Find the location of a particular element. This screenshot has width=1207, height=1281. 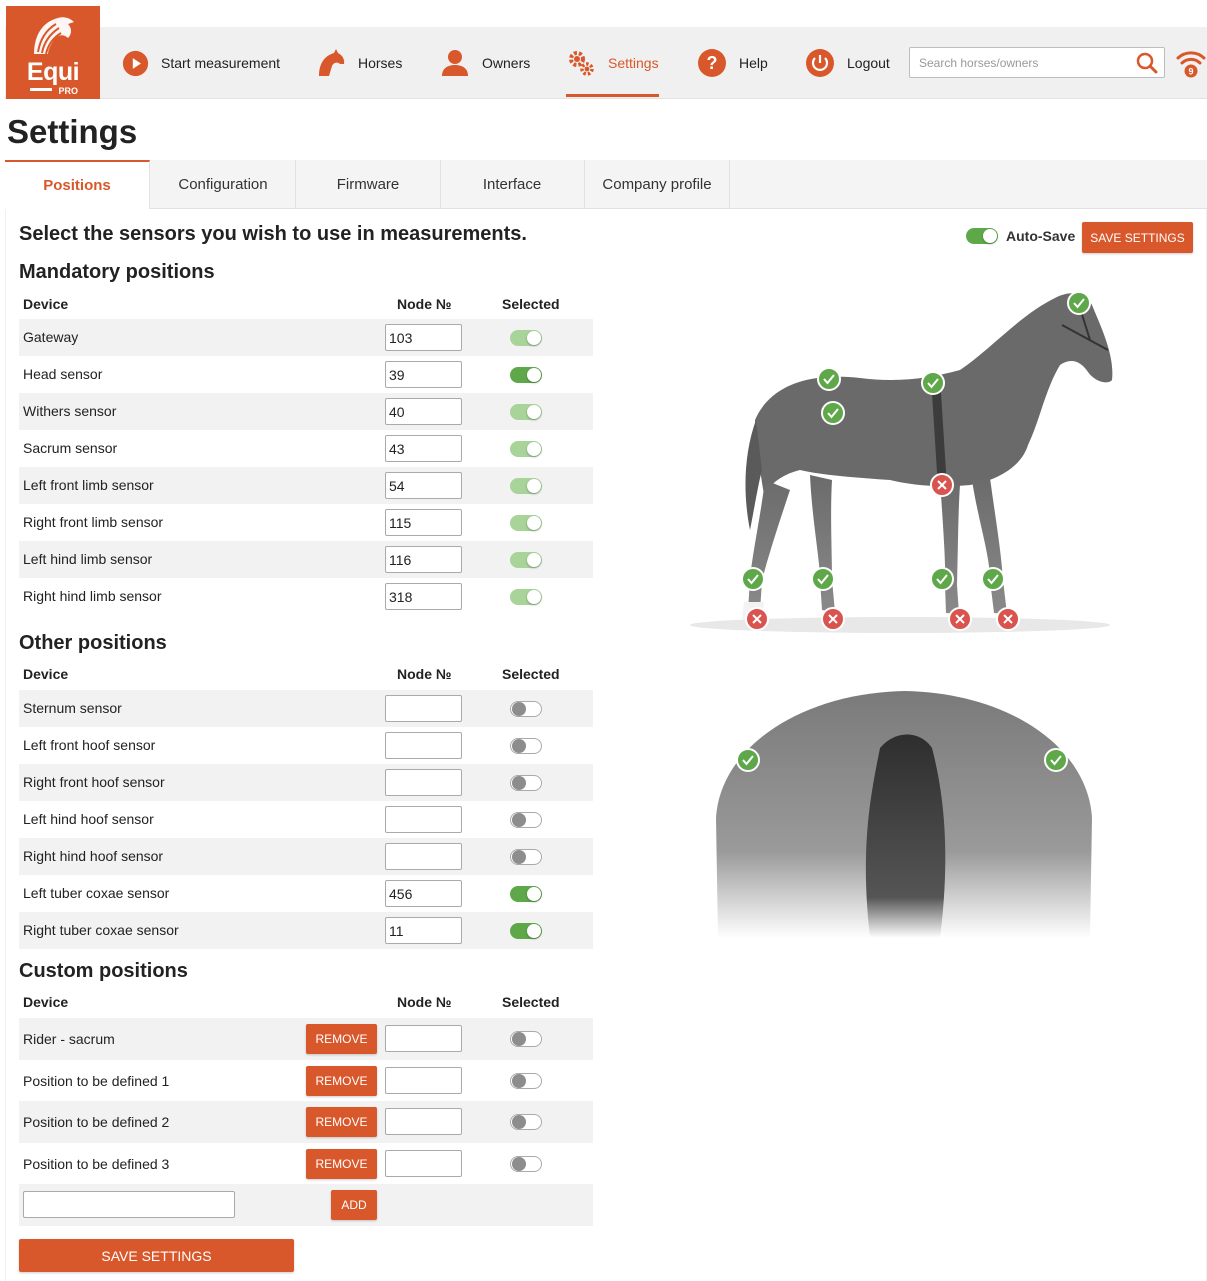

right-front-hoof-marker is located at coordinates (1008, 619).